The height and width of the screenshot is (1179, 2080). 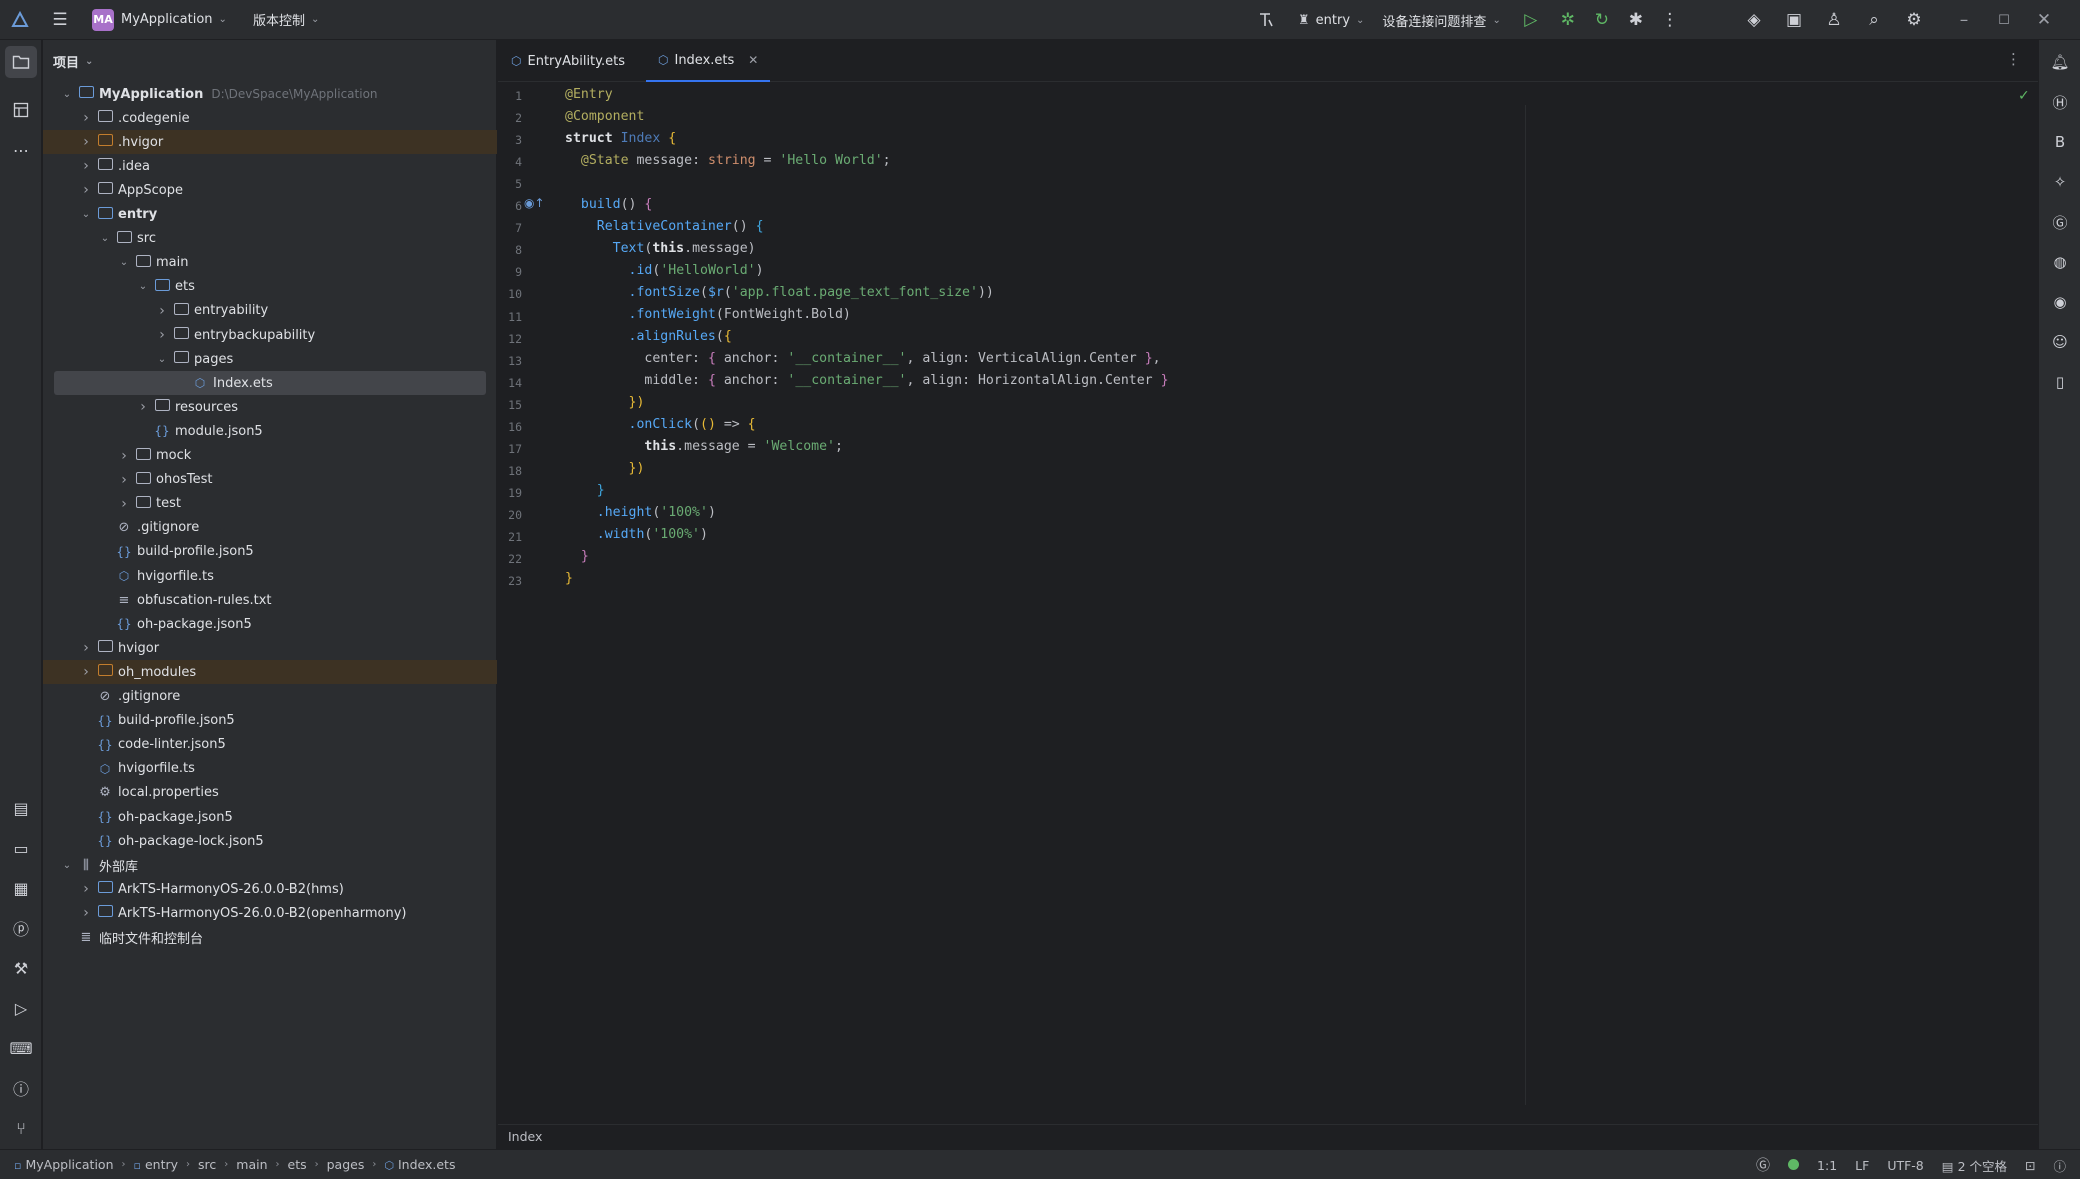 I want to click on indent-setting: ▤ 2 个空格, so click(x=1974, y=1165).